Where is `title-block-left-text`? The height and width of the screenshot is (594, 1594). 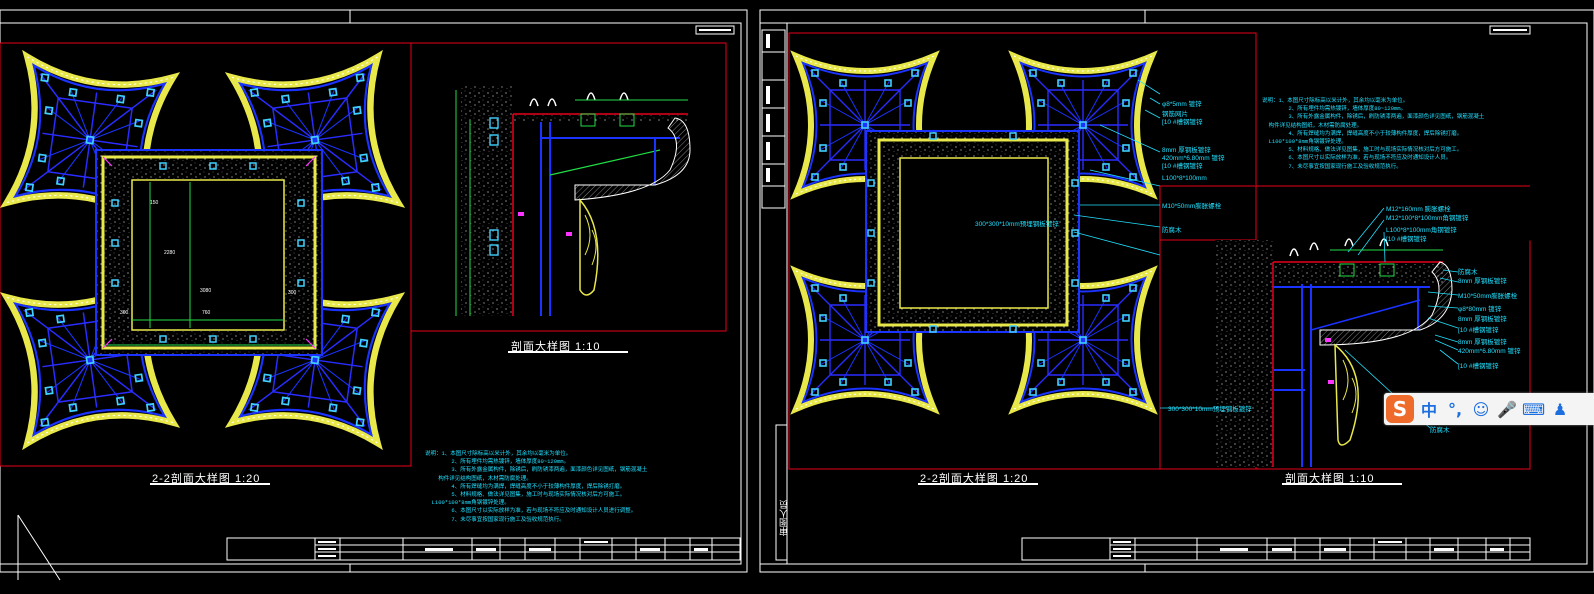
title-block-left-text is located at coordinates (513, 549).